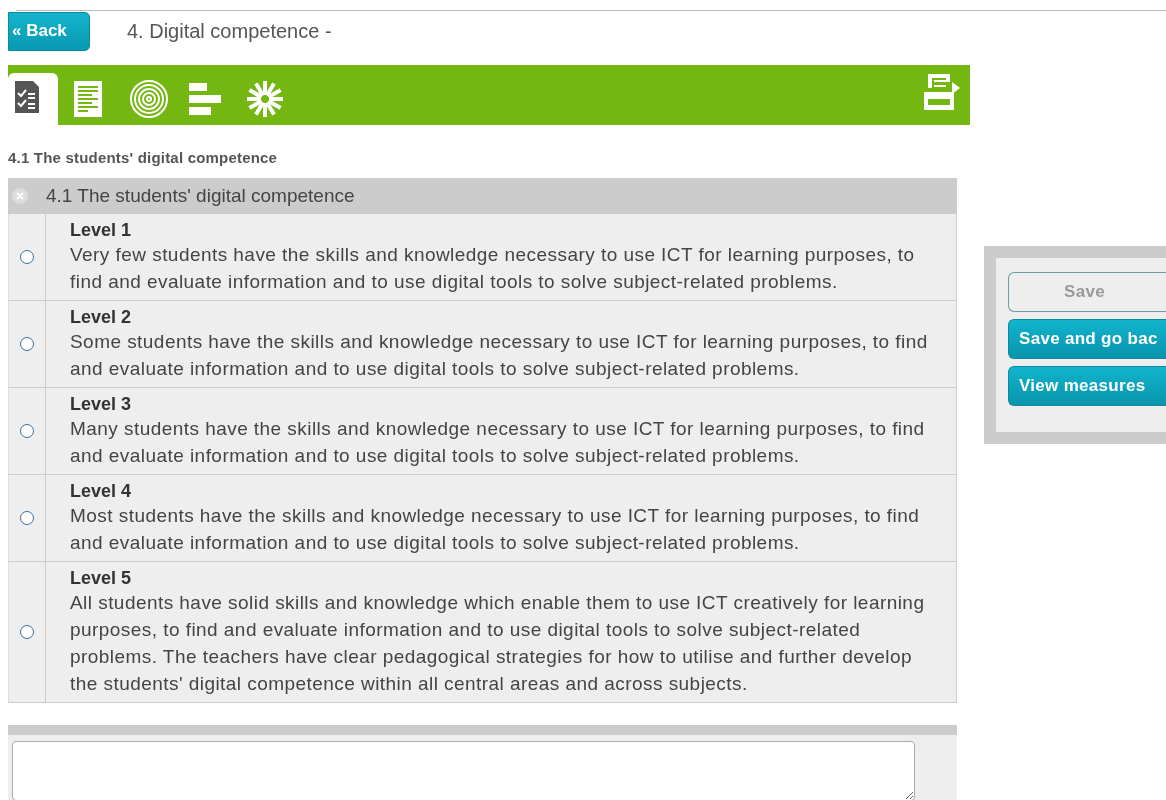 The image size is (1166, 800). What do you see at coordinates (20, 196) in the screenshot?
I see `collapse-icon` at bounding box center [20, 196].